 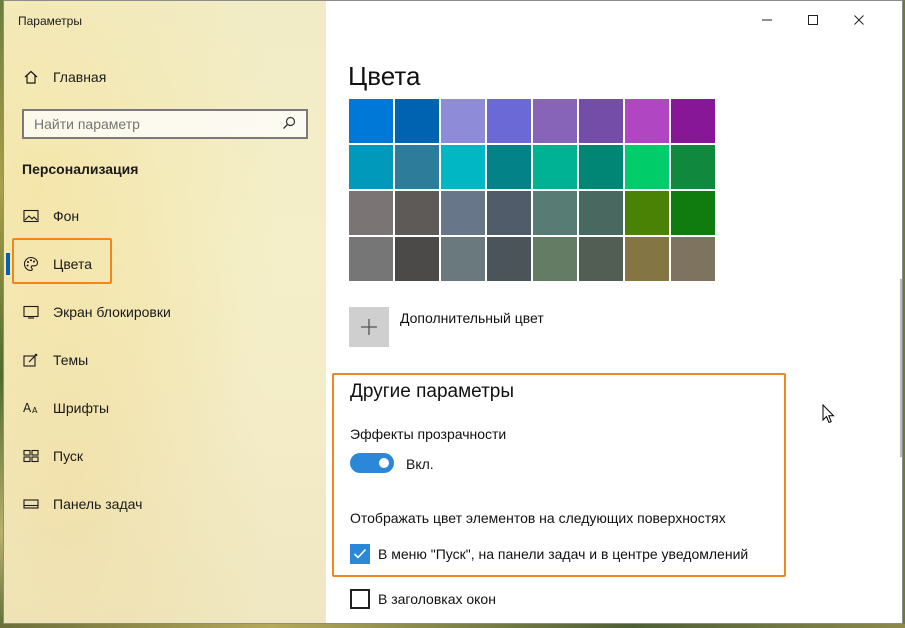 What do you see at coordinates (31, 77) in the screenshot?
I see `home-icon` at bounding box center [31, 77].